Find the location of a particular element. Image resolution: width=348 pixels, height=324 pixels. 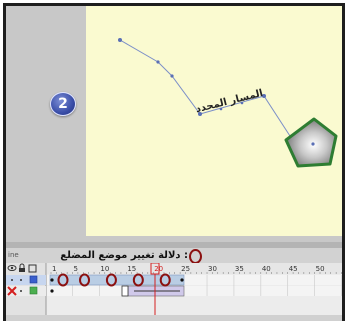

timeline-scroll-strip is located at coordinates (174, 318).